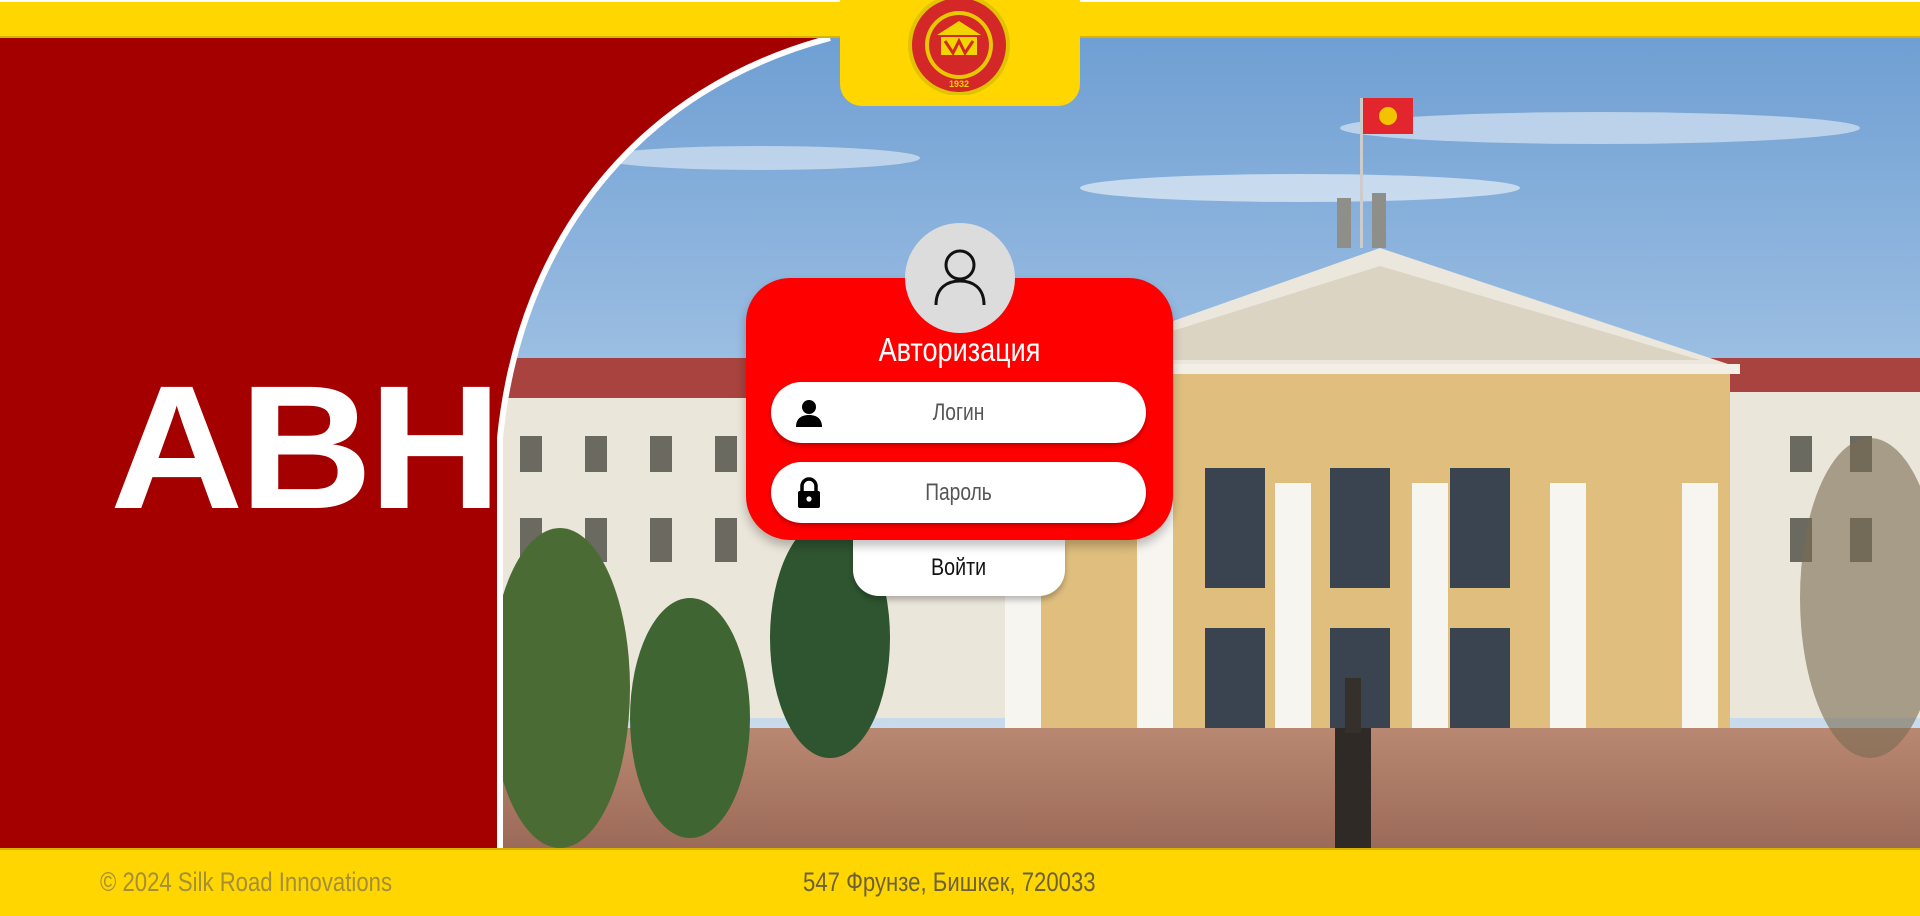  I want to click on avatar, so click(960, 278).